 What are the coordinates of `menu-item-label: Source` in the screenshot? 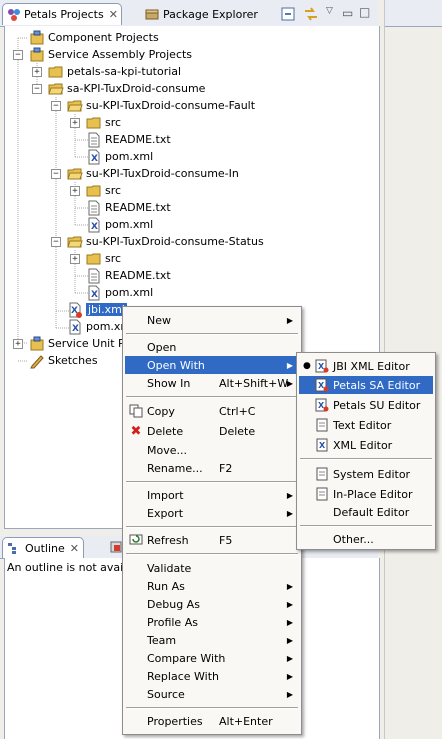 It's located at (166, 694).